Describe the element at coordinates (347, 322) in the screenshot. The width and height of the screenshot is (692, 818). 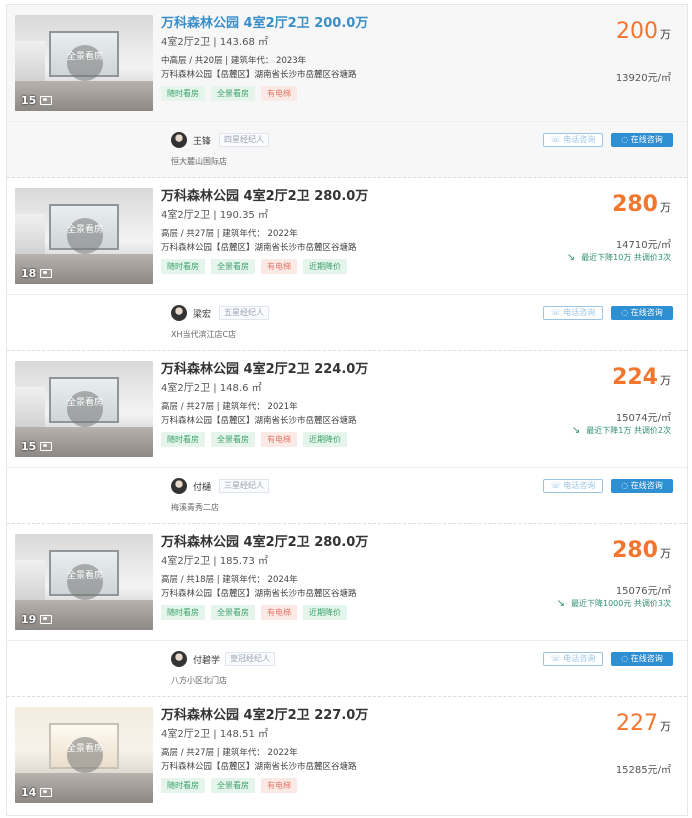
I see `agent-row: 梁宏 五星经纪人 XH当代滨江店C店 ☏ 电话咨询 ◌ 在线咨询` at that location.